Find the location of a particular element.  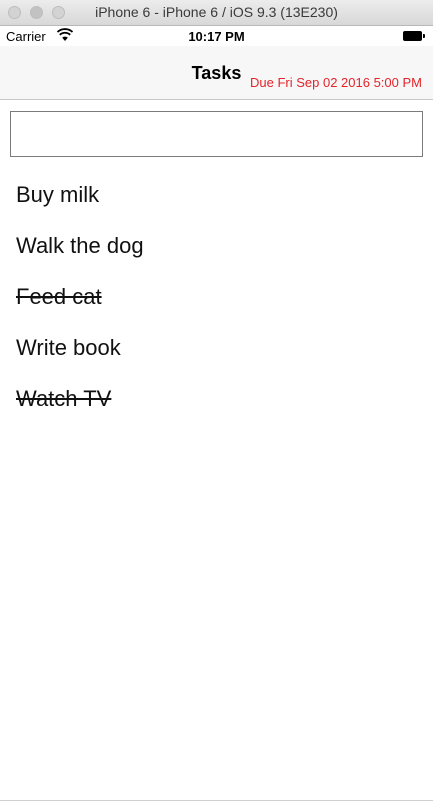

task-row: Feed cat is located at coordinates (216, 297).